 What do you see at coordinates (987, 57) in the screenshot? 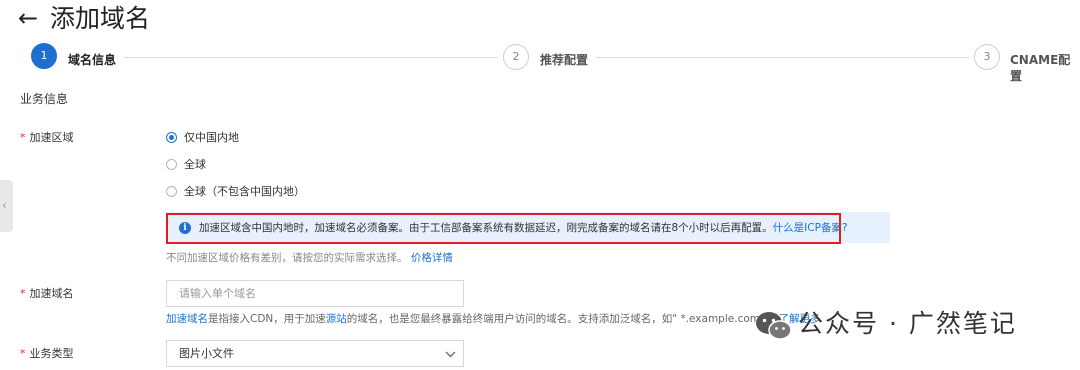
I see `step-3-circle: 3` at bounding box center [987, 57].